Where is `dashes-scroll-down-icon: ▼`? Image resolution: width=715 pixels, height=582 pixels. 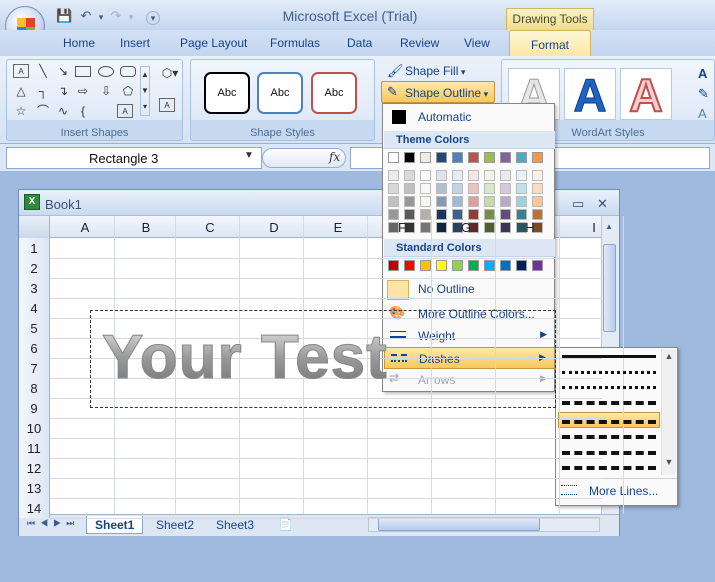 dashes-scroll-down-icon: ▼ is located at coordinates (669, 462).